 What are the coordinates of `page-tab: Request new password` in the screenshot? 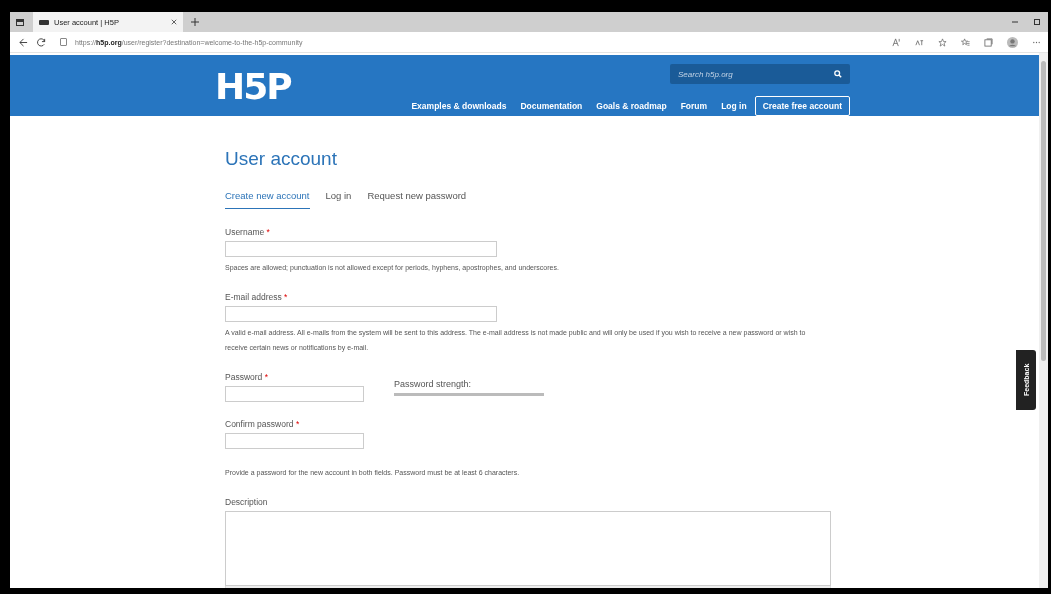 It's located at (417, 199).